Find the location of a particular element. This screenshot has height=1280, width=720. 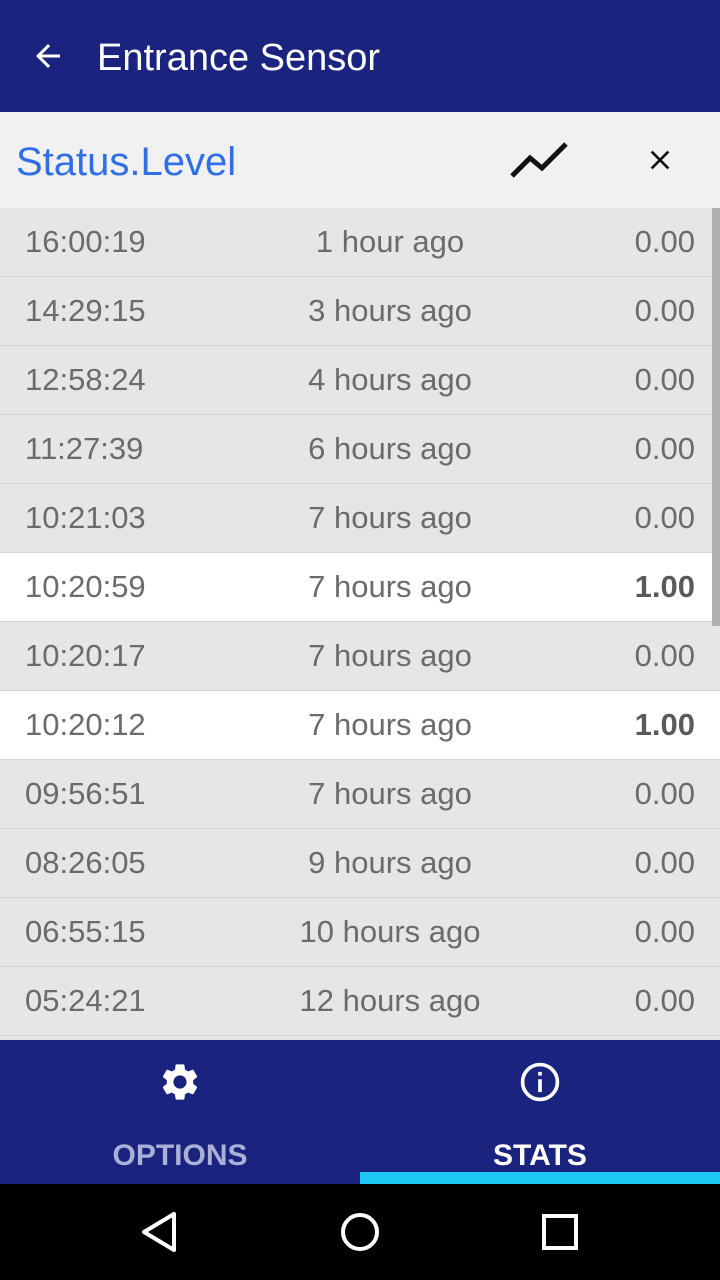

list-item: 11:27:39 6 hours ago 0.00 is located at coordinates (360, 449).